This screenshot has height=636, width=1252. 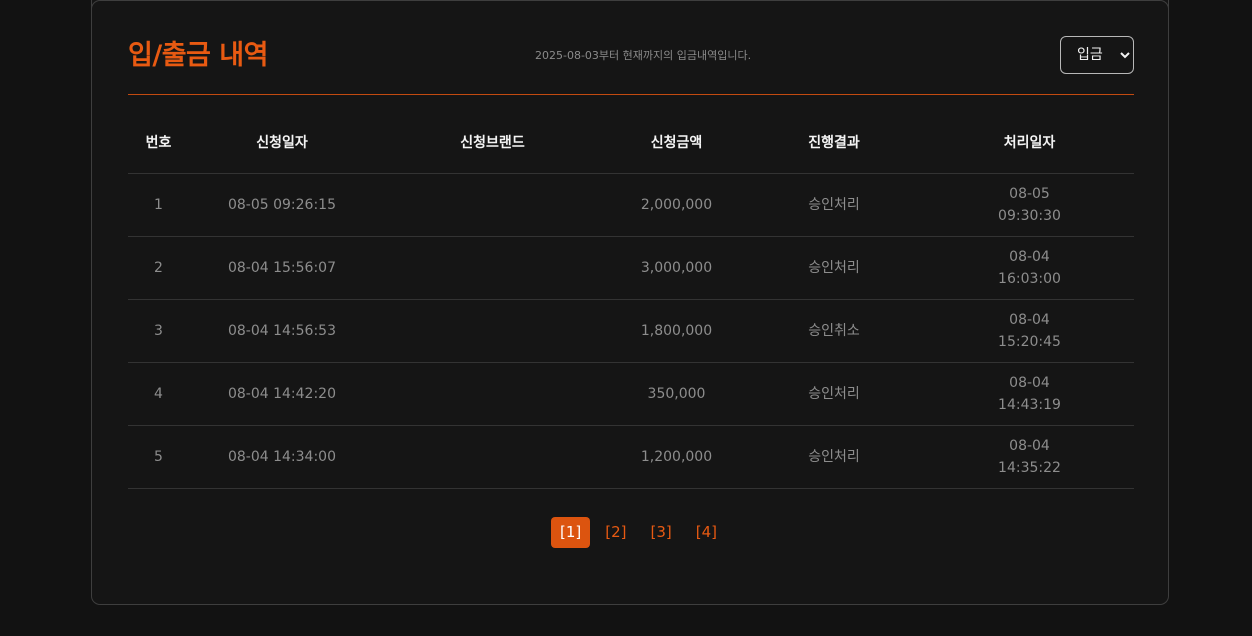 I want to click on cell-number: 4, so click(x=158, y=394).